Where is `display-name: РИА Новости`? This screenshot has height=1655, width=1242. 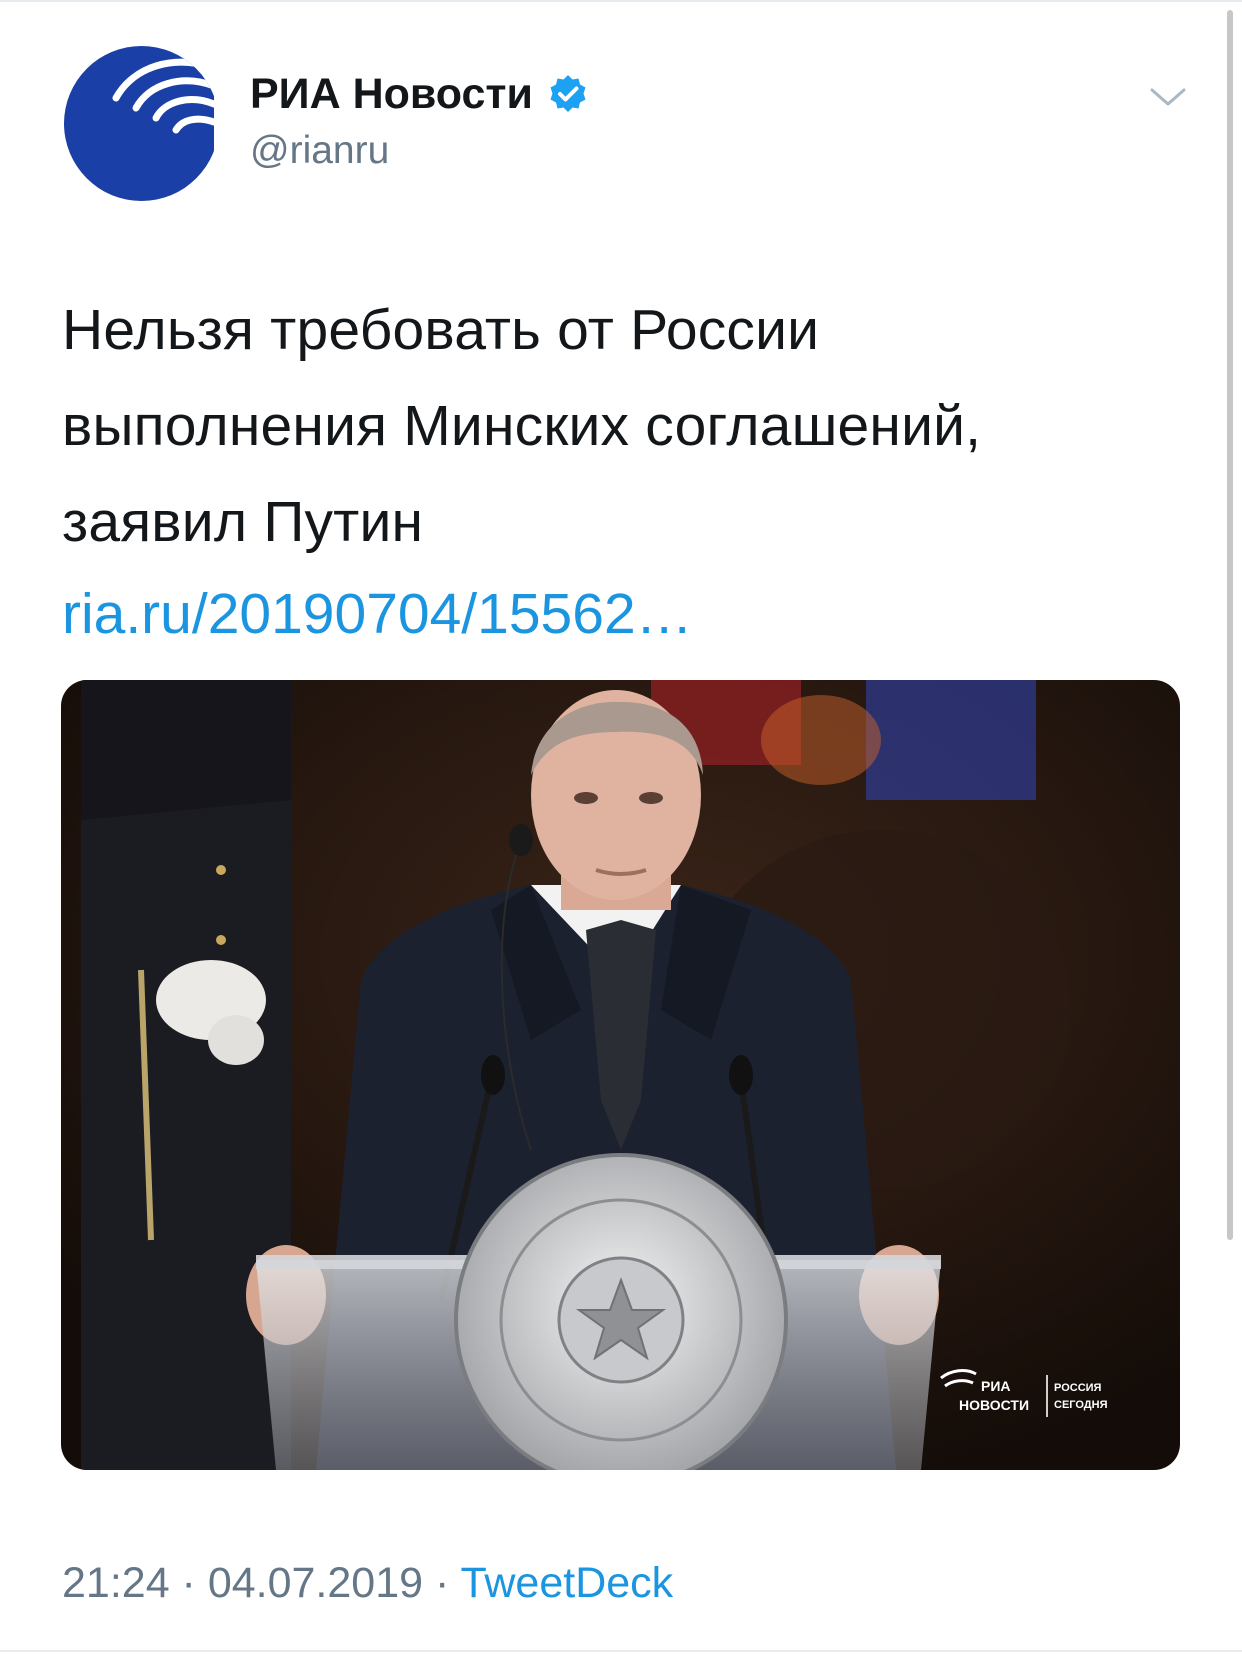
display-name: РИА Новости is located at coordinates (419, 94).